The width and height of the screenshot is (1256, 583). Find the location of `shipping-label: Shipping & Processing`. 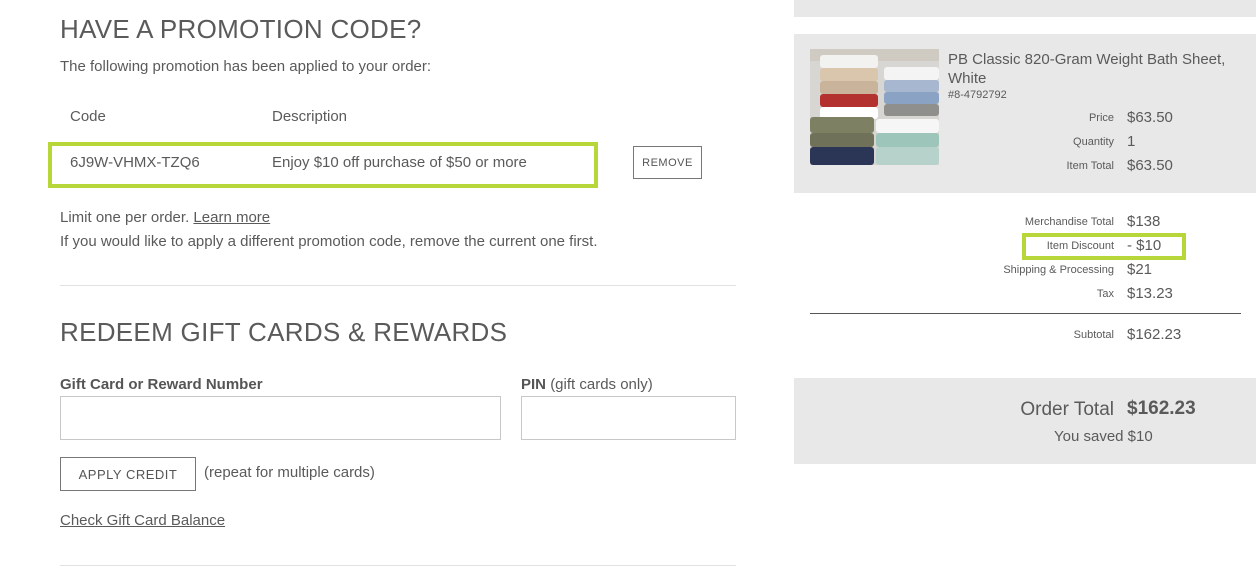

shipping-label: Shipping & Processing is located at coordinates (1058, 270).